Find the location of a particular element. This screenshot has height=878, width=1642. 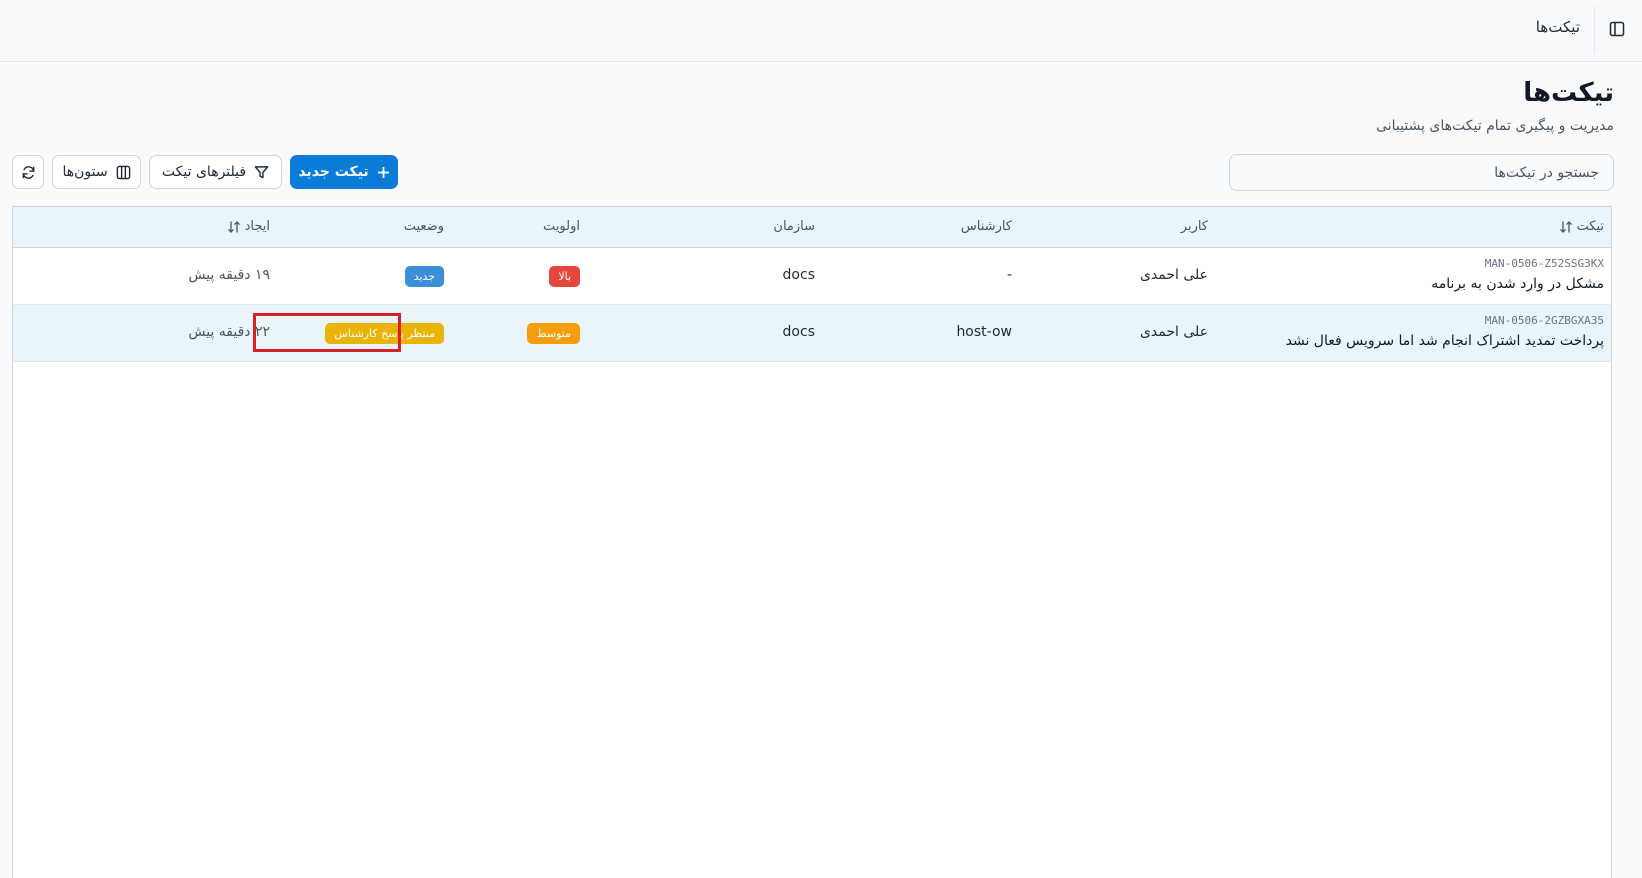

sidebar-toggle-icon is located at coordinates (1617, 29).